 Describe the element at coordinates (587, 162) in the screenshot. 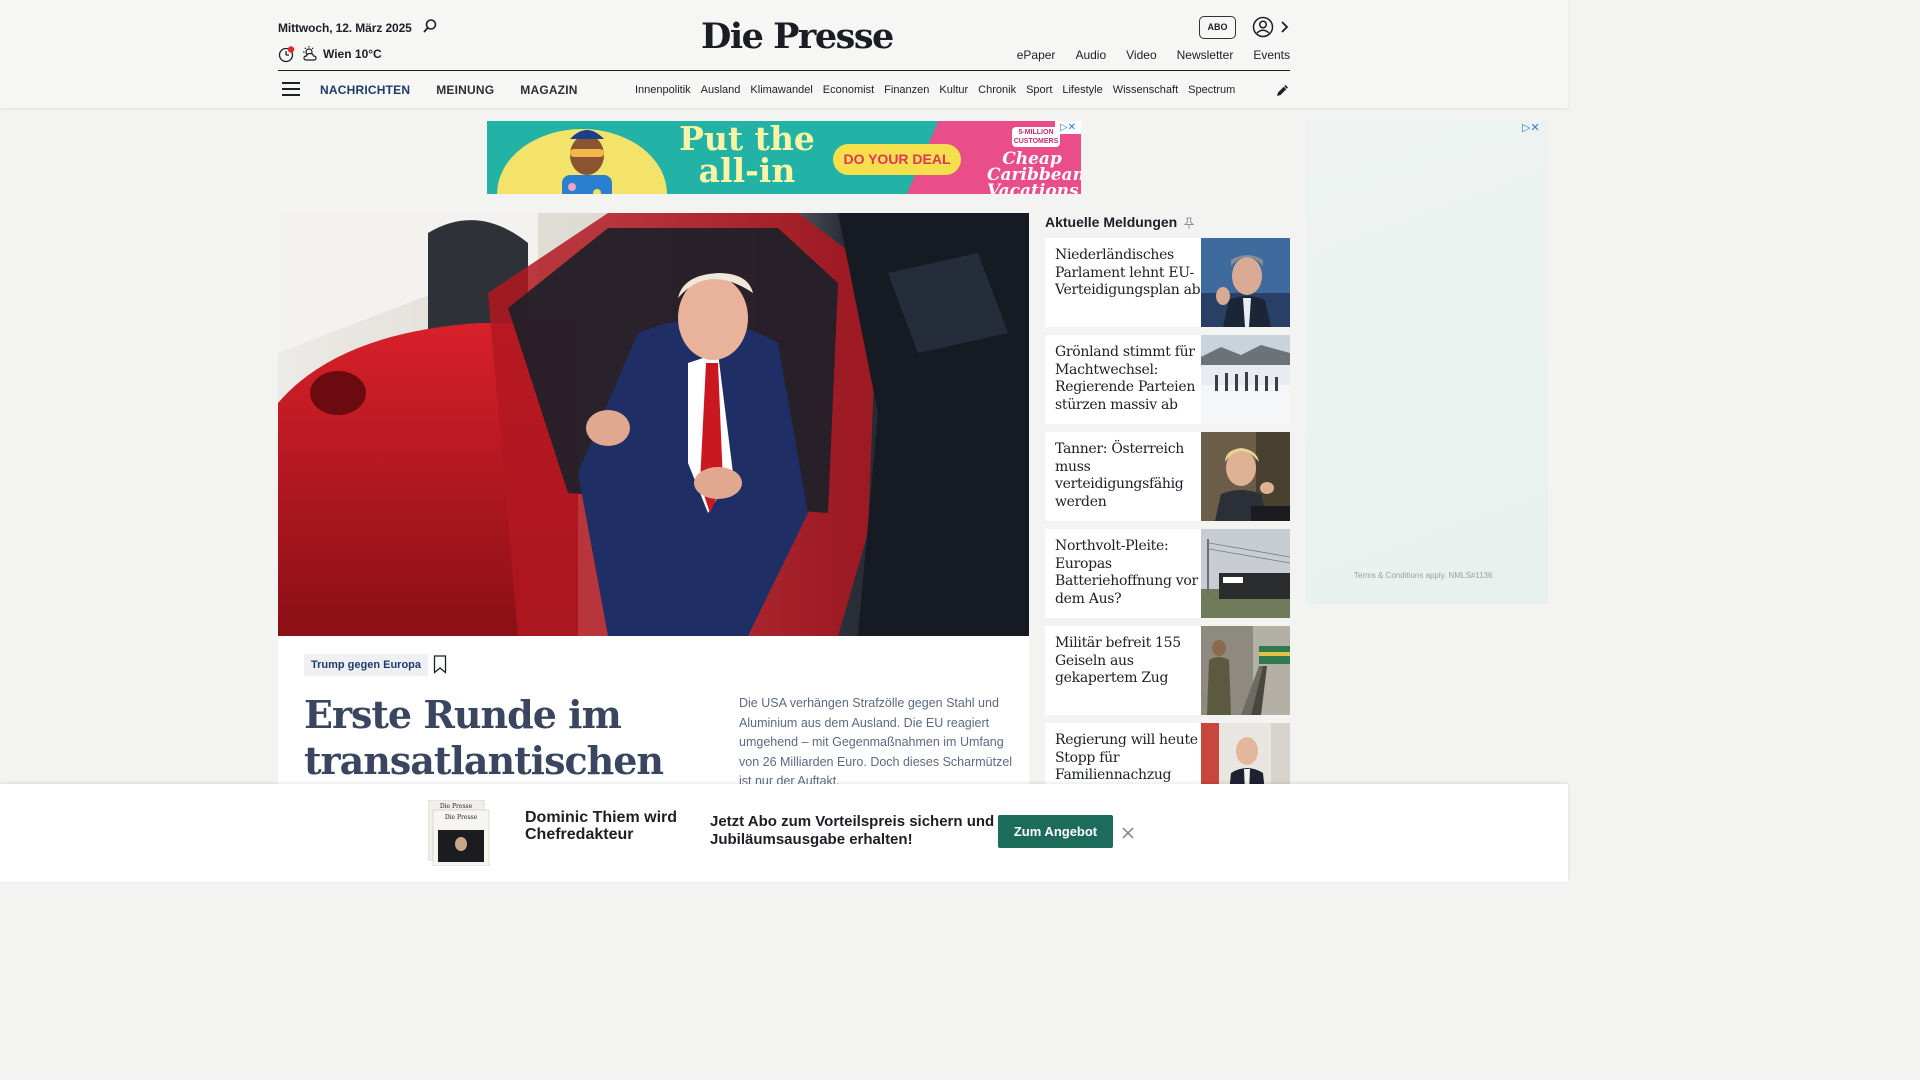

I see `ad-person-image` at that location.